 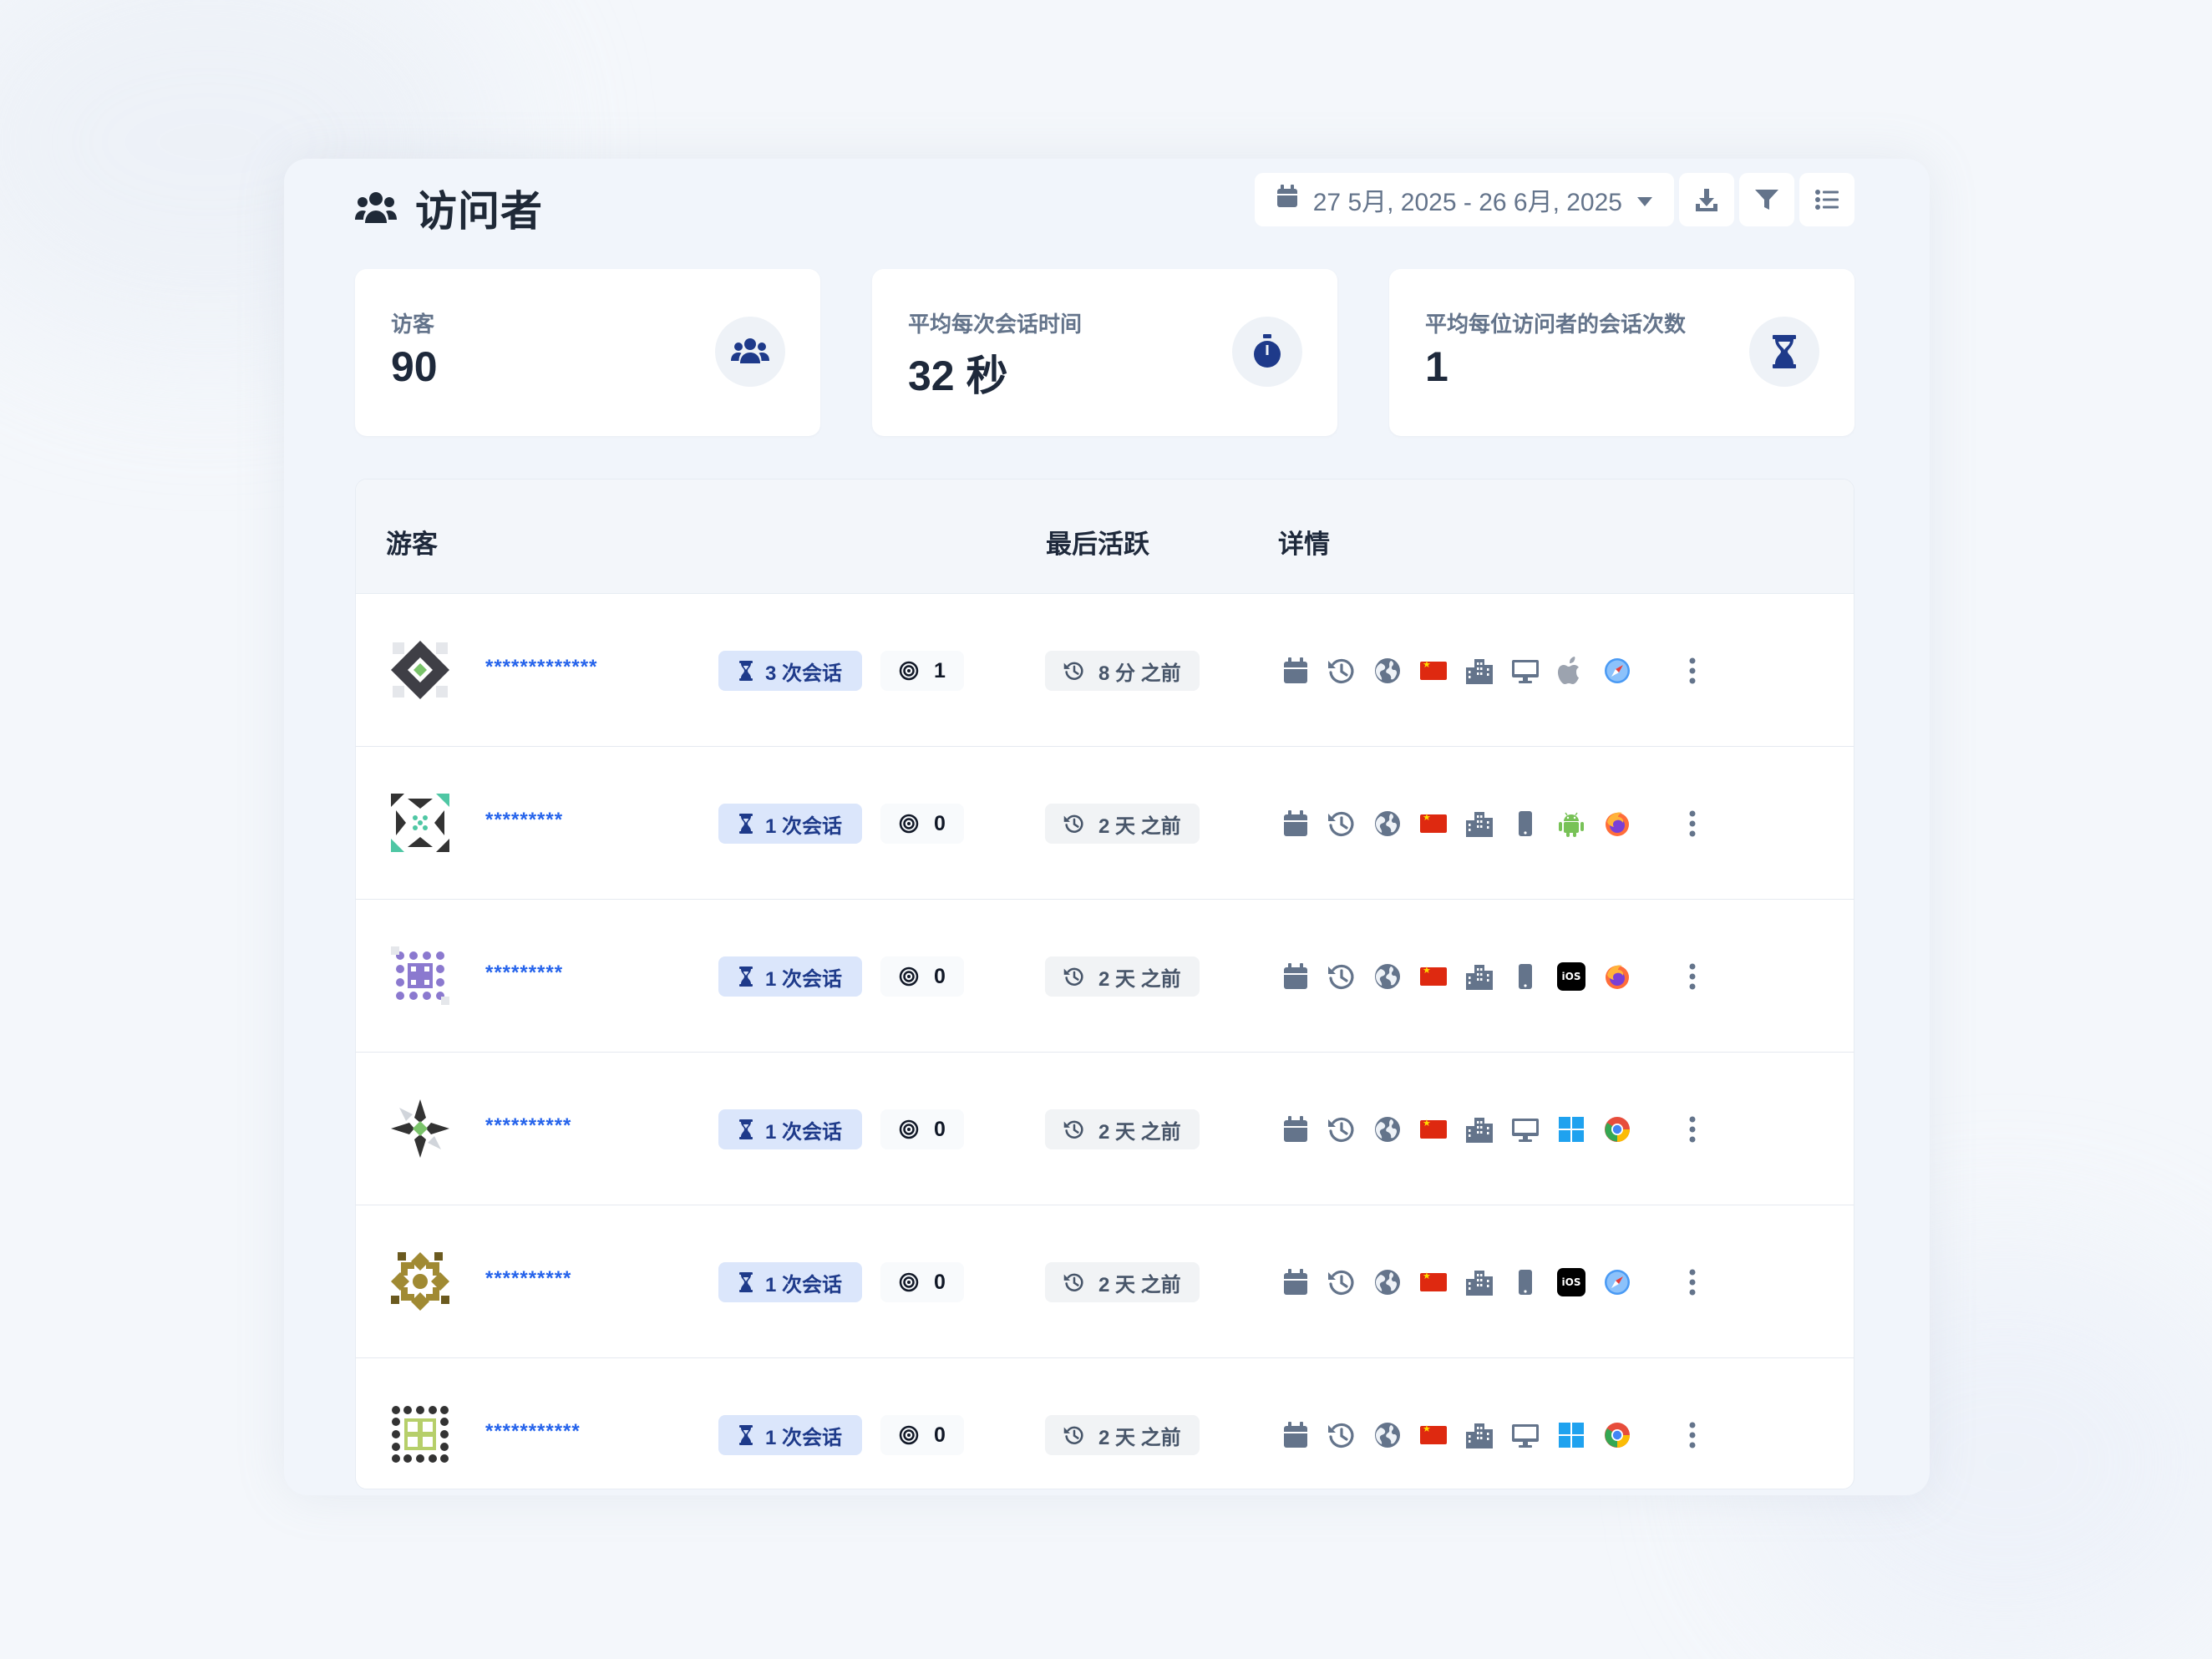 I want to click on title-wrap: 访问者, so click(x=449, y=208).